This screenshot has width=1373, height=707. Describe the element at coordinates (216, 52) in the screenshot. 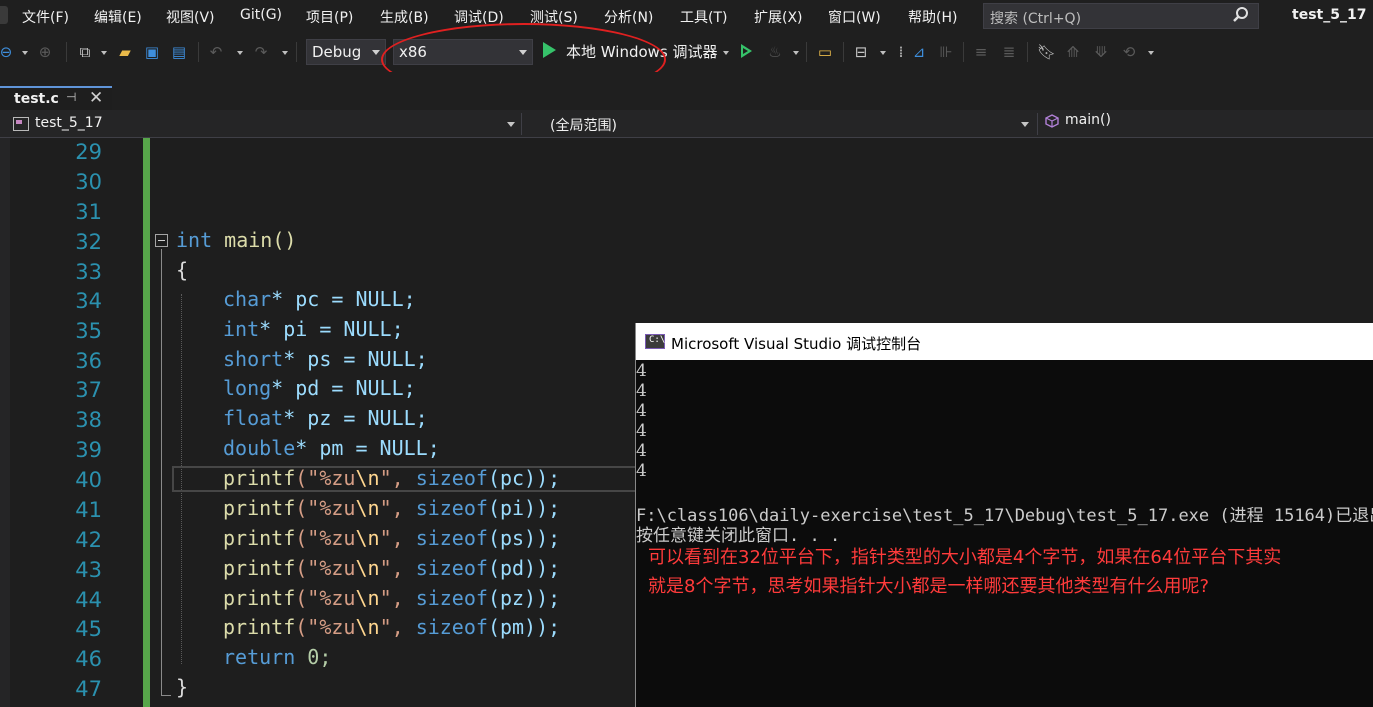

I see `undo-icon: ↶` at that location.